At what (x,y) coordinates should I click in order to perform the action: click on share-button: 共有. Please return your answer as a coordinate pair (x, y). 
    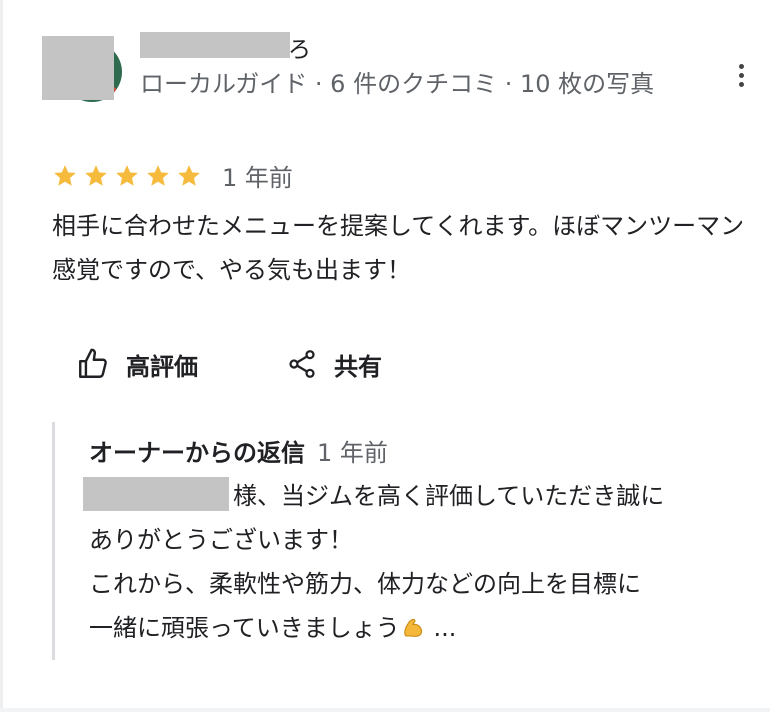
    Looking at the image, I should click on (334, 364).